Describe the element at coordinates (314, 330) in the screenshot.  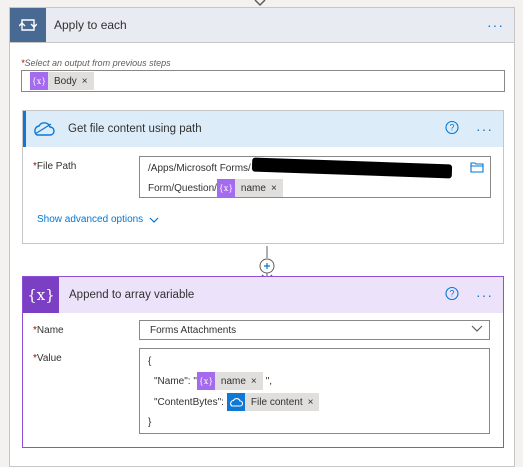
I see `variable-name-dropdown: Forms Attachments` at that location.